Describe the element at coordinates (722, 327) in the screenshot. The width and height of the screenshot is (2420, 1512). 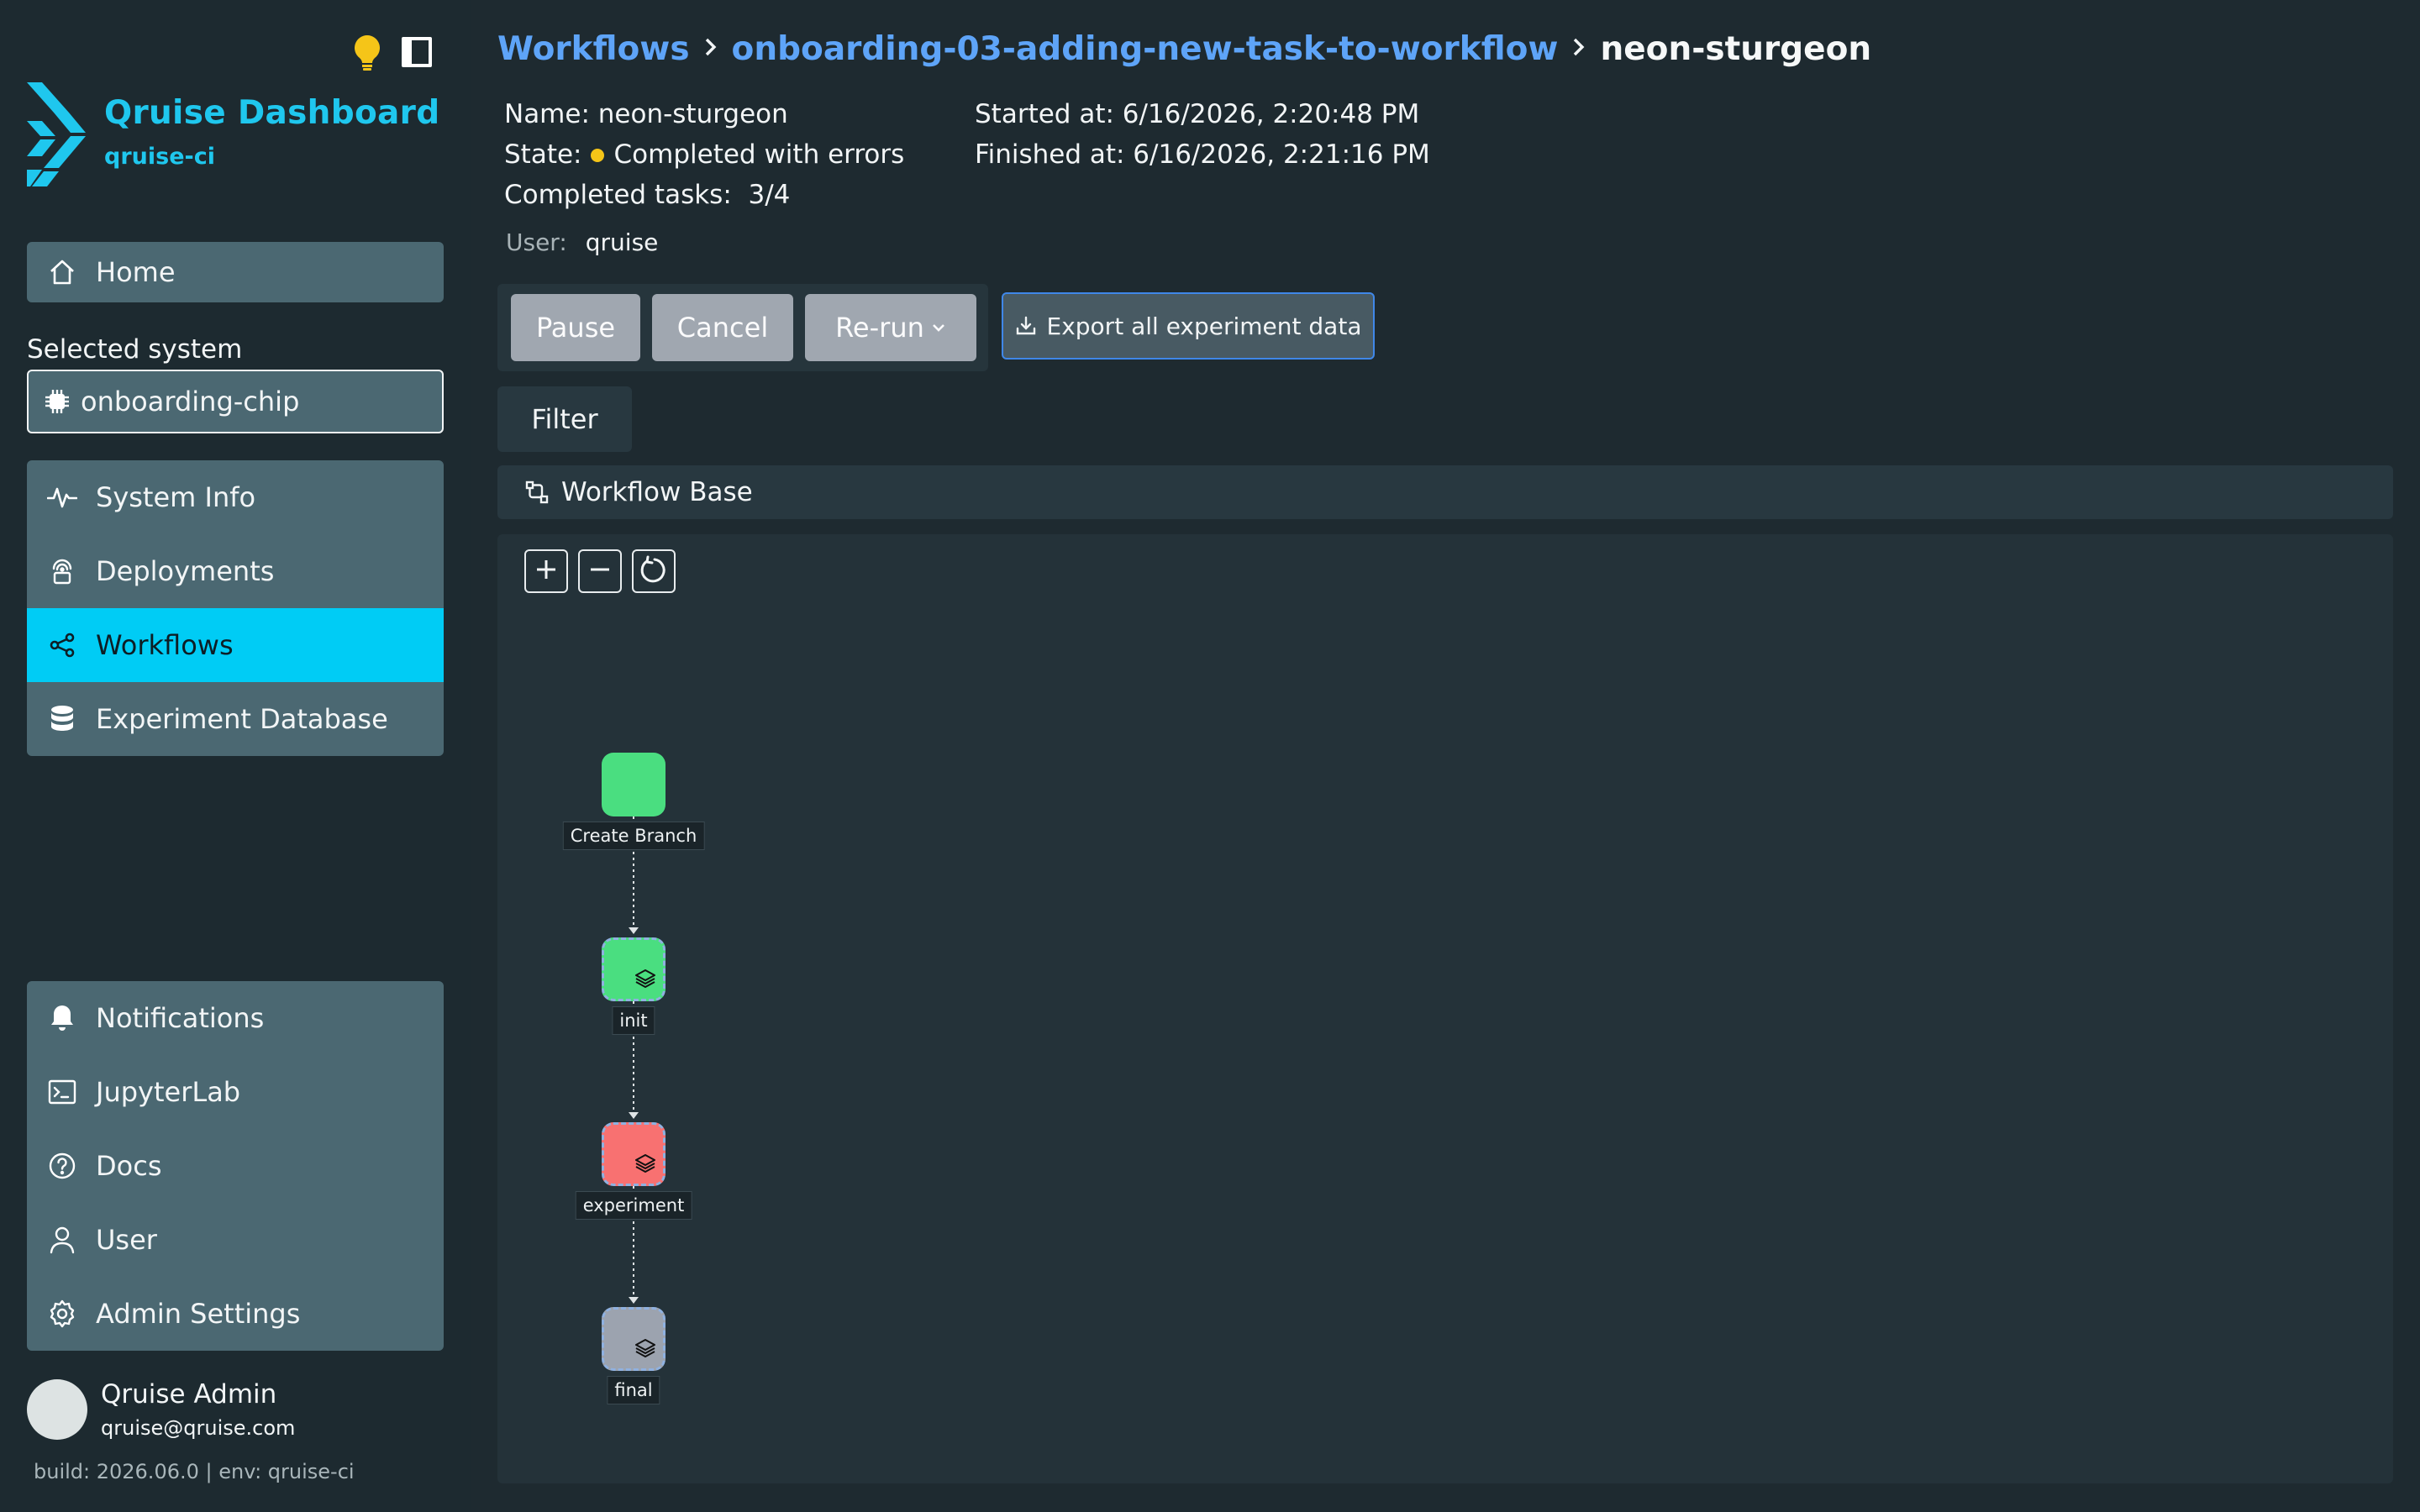
I see `cancel-button: Cancel` at that location.